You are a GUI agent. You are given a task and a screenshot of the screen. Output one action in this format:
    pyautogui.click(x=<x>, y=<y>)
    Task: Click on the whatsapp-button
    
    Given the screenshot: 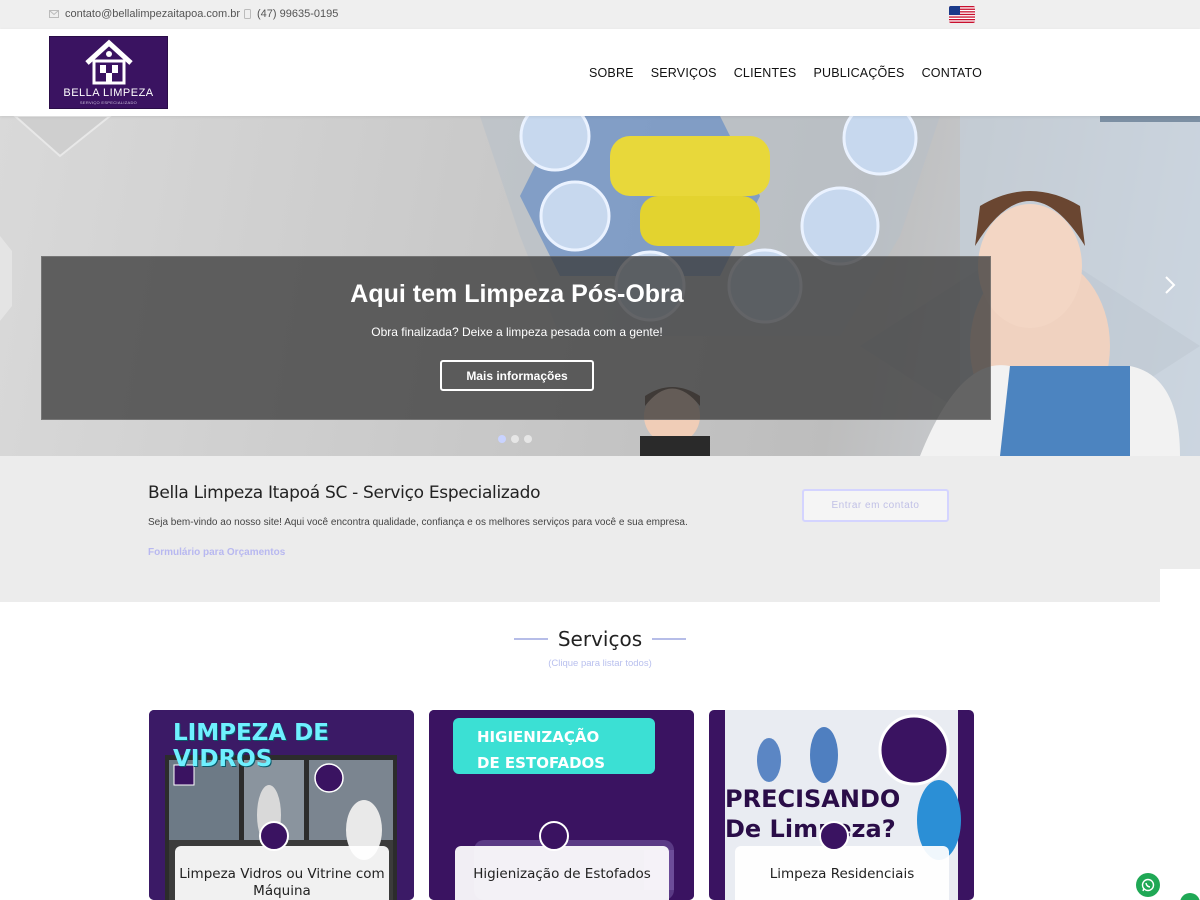 What is the action you would take?
    pyautogui.click(x=1148, y=885)
    